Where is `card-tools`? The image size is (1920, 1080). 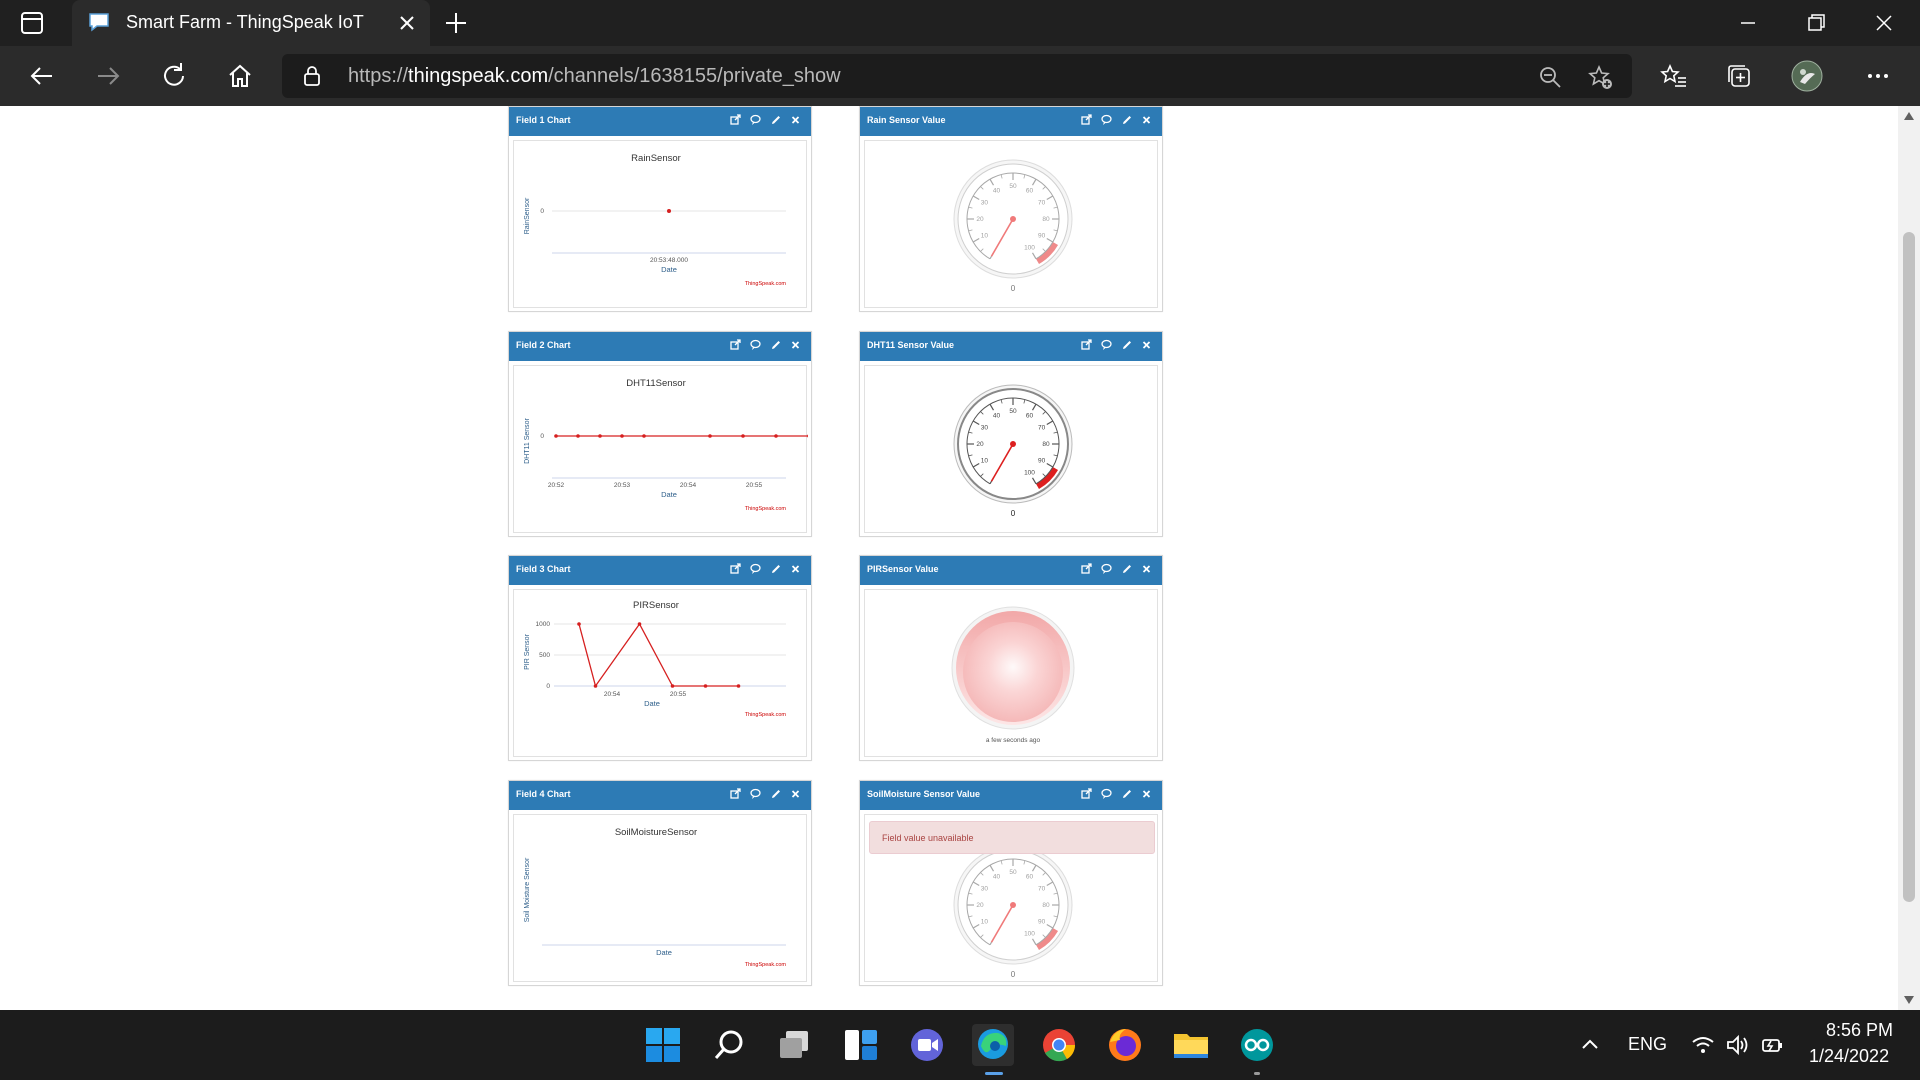
card-tools is located at coordinates (765, 794).